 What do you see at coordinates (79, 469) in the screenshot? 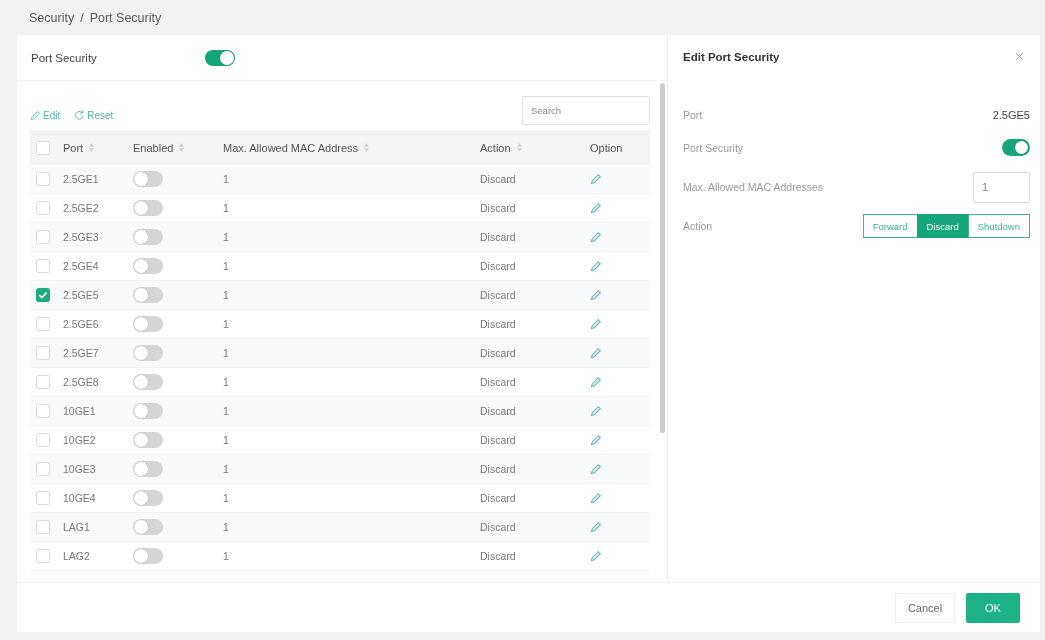
I see `table-cell: 10GE3` at bounding box center [79, 469].